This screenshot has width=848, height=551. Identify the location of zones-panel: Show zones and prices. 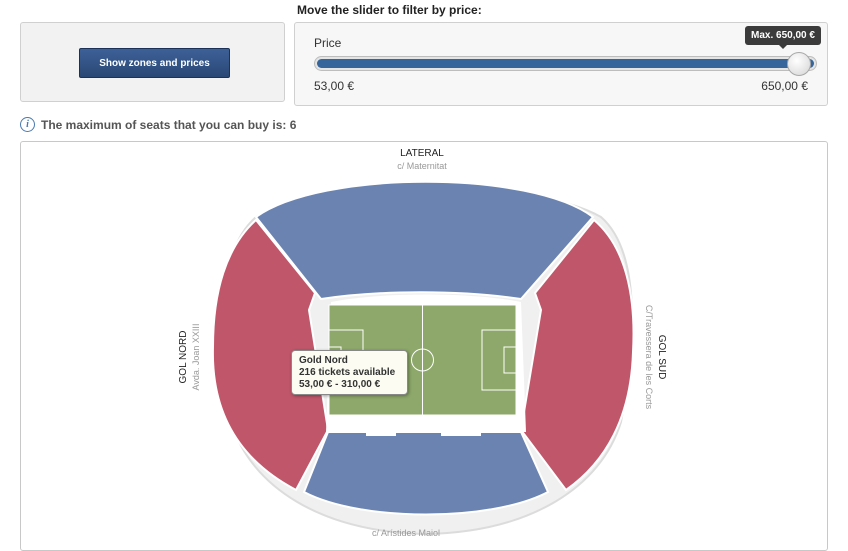
(152, 62).